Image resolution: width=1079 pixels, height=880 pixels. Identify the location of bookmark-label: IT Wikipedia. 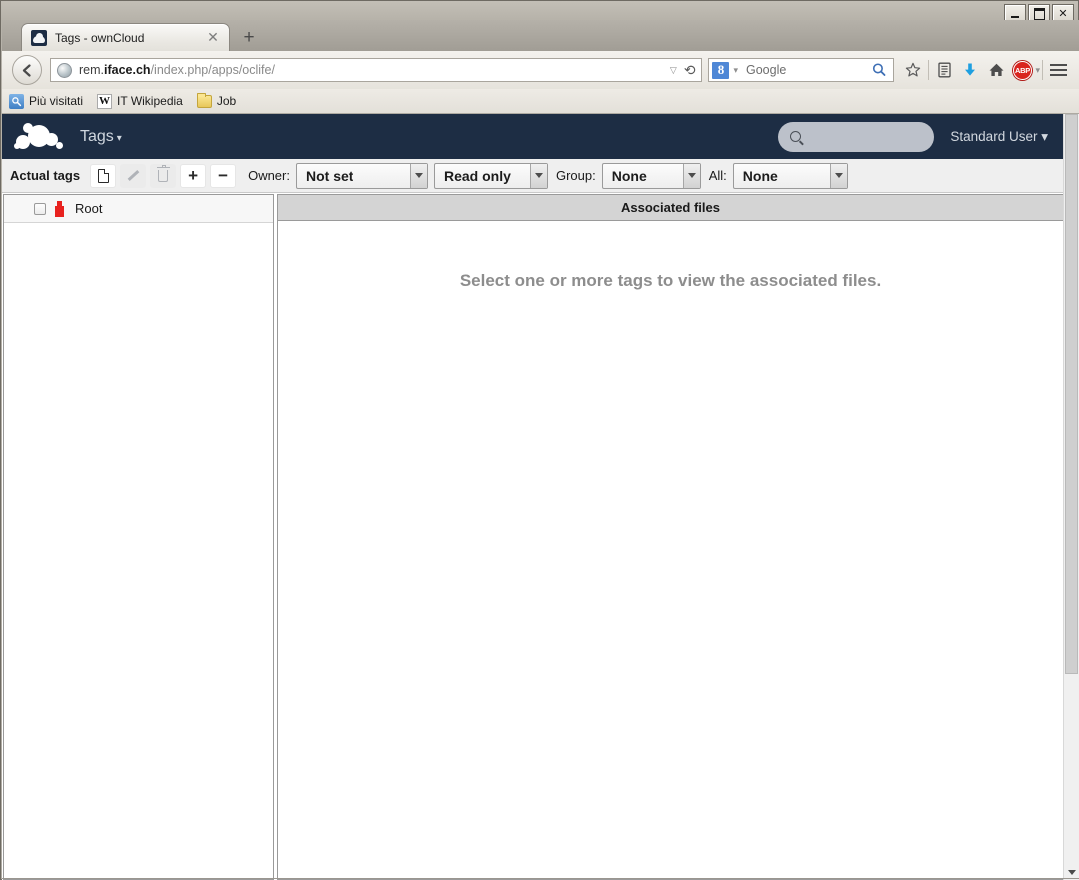
(150, 101).